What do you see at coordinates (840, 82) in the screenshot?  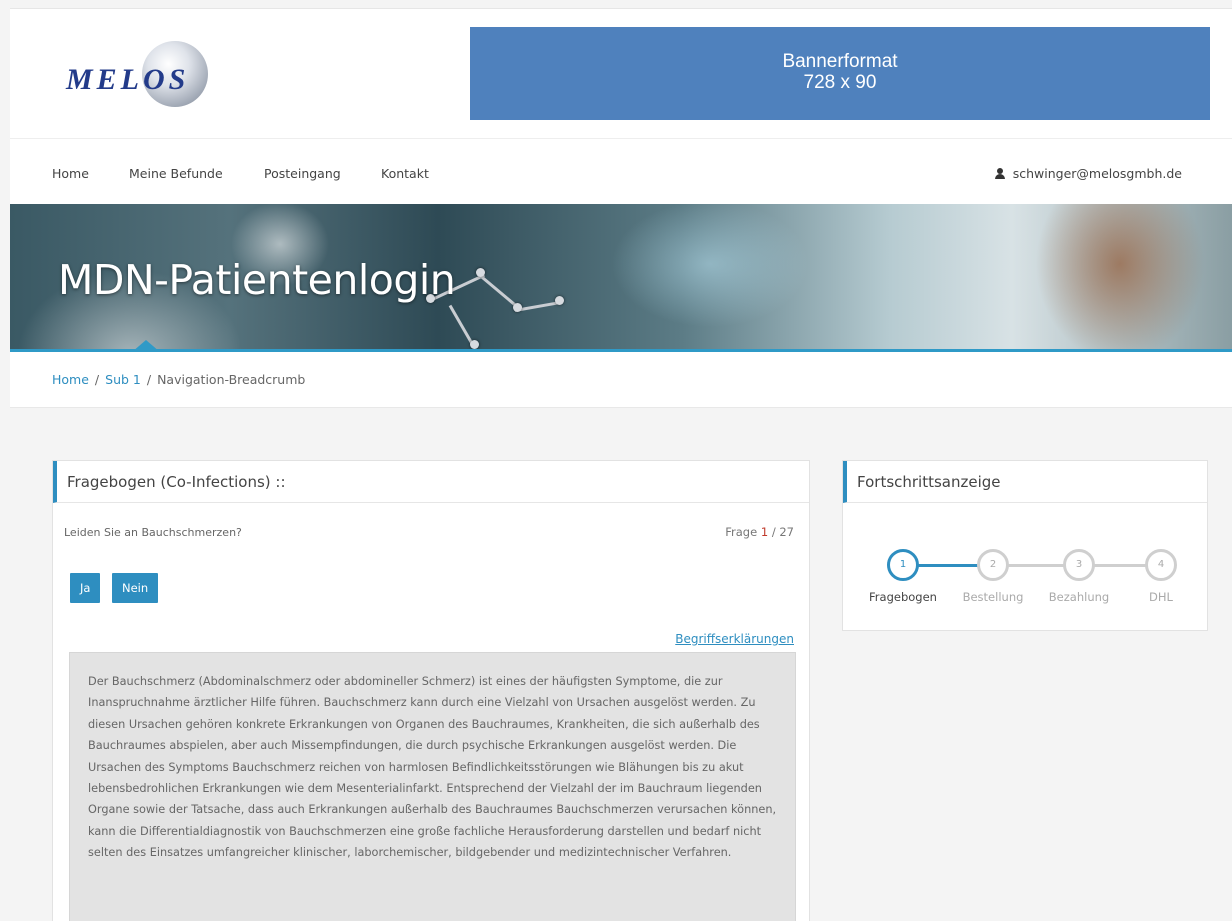 I see `banner-line-2: 728 x 90` at bounding box center [840, 82].